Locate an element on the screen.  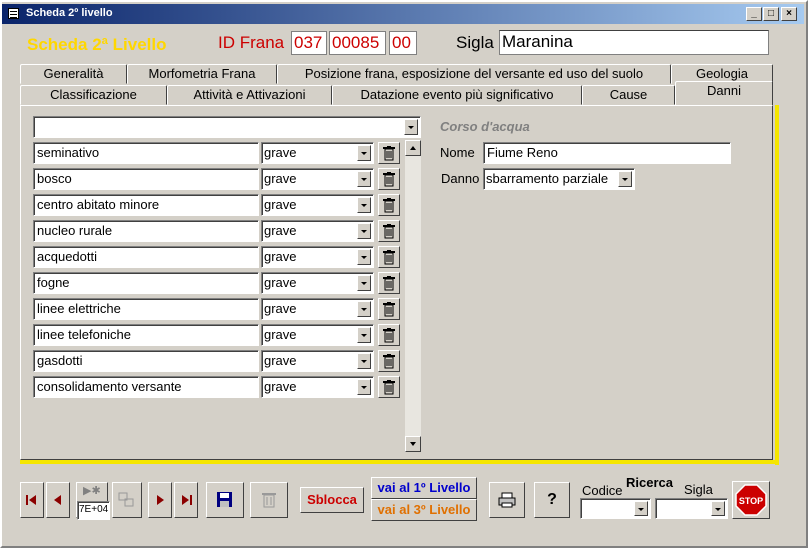
id-part-1: 037 is located at coordinates (309, 43).